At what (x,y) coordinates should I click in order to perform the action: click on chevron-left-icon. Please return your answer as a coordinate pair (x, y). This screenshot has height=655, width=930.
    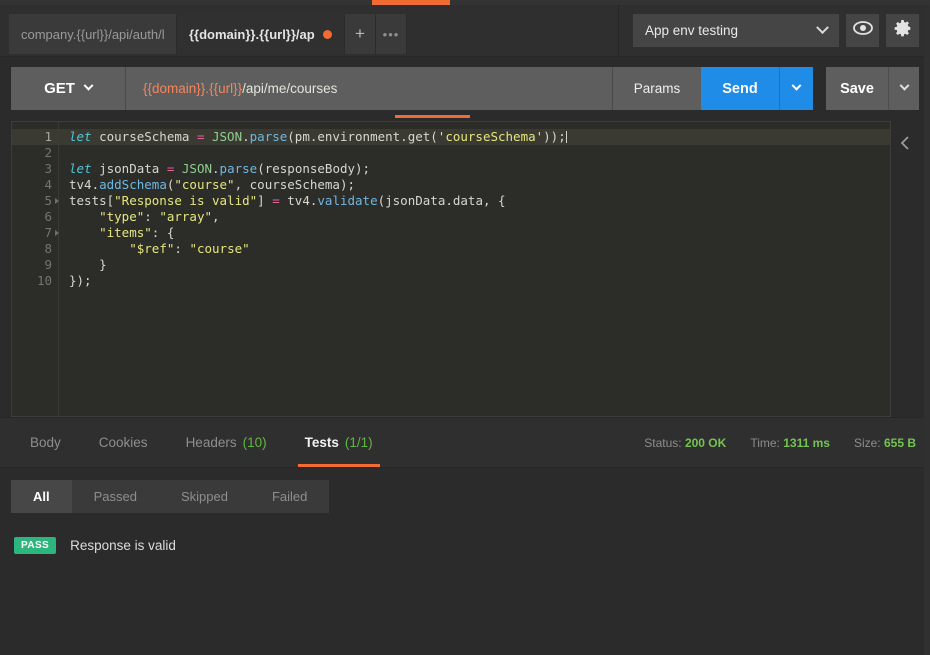
    Looking at the image, I should click on (905, 145).